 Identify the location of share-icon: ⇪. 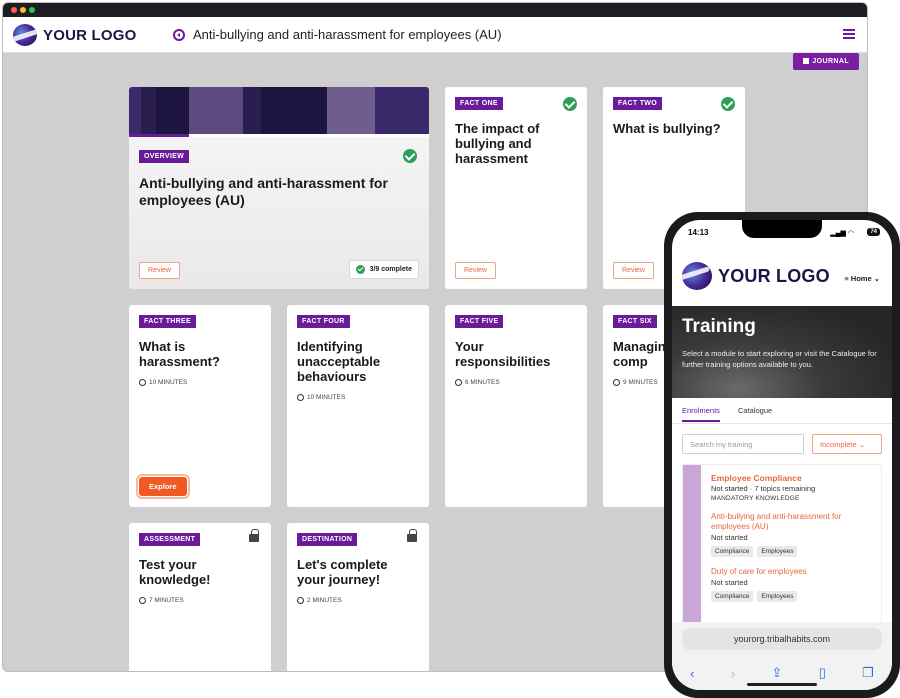
(776, 673).